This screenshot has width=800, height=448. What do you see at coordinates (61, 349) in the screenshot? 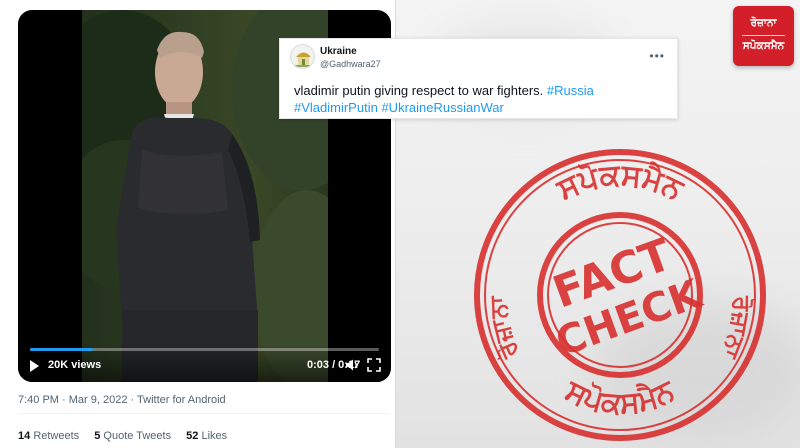
I see `video-progress-fill` at bounding box center [61, 349].